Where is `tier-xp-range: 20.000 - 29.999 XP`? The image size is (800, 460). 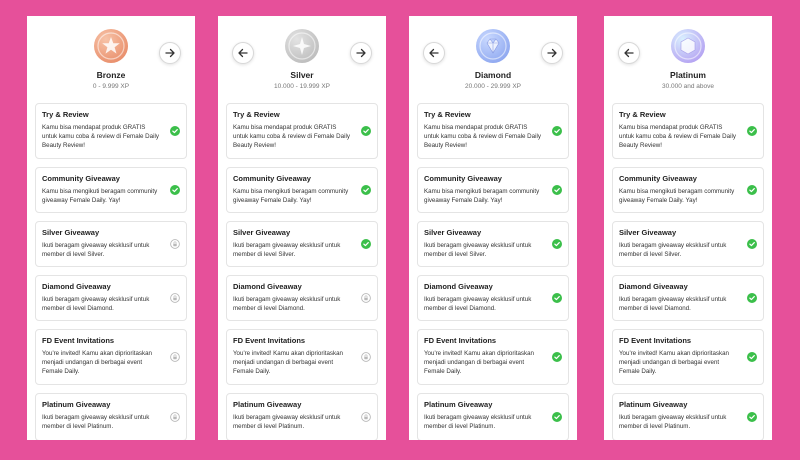 tier-xp-range: 20.000 - 29.999 XP is located at coordinates (492, 86).